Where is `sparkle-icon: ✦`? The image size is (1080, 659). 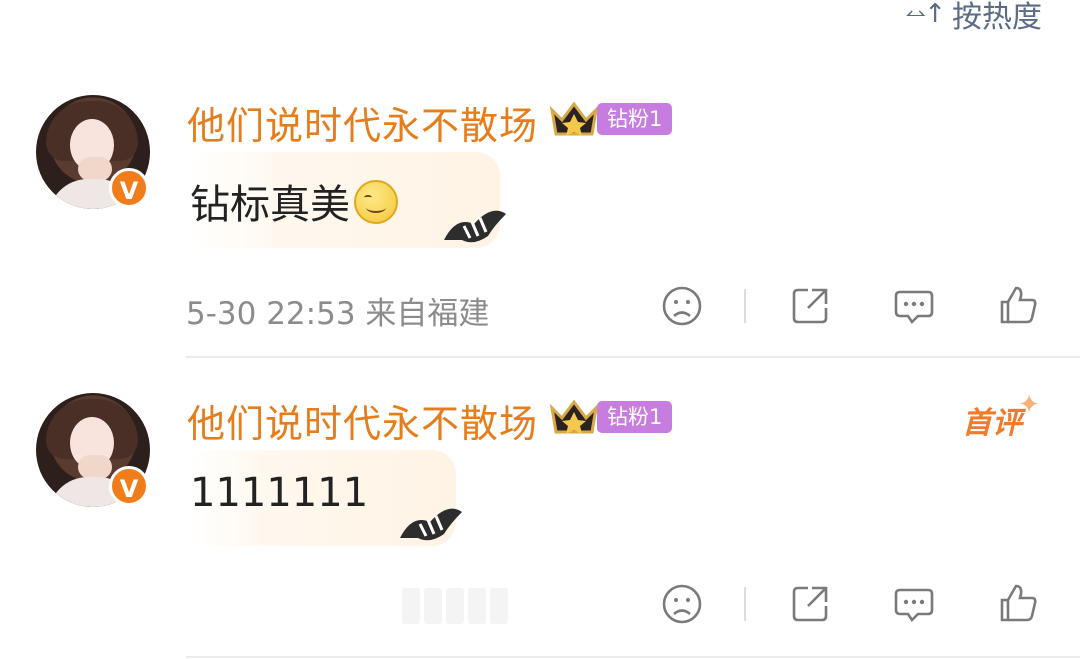 sparkle-icon: ✦ is located at coordinates (1029, 405).